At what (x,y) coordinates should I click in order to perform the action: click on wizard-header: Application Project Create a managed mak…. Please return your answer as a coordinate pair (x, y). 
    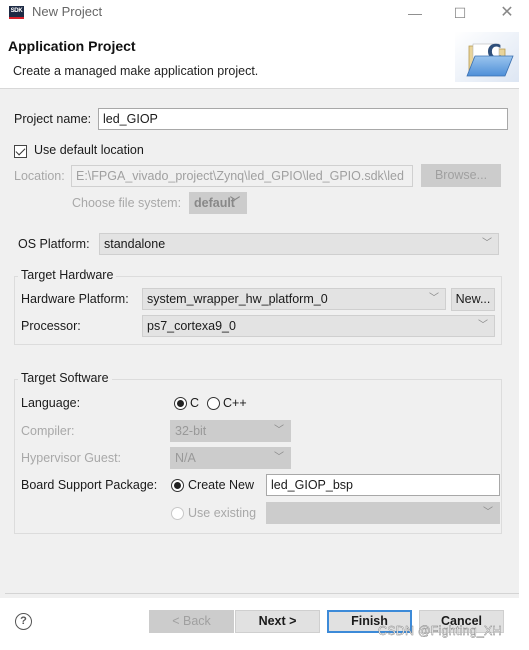
    Looking at the image, I should click on (259, 57).